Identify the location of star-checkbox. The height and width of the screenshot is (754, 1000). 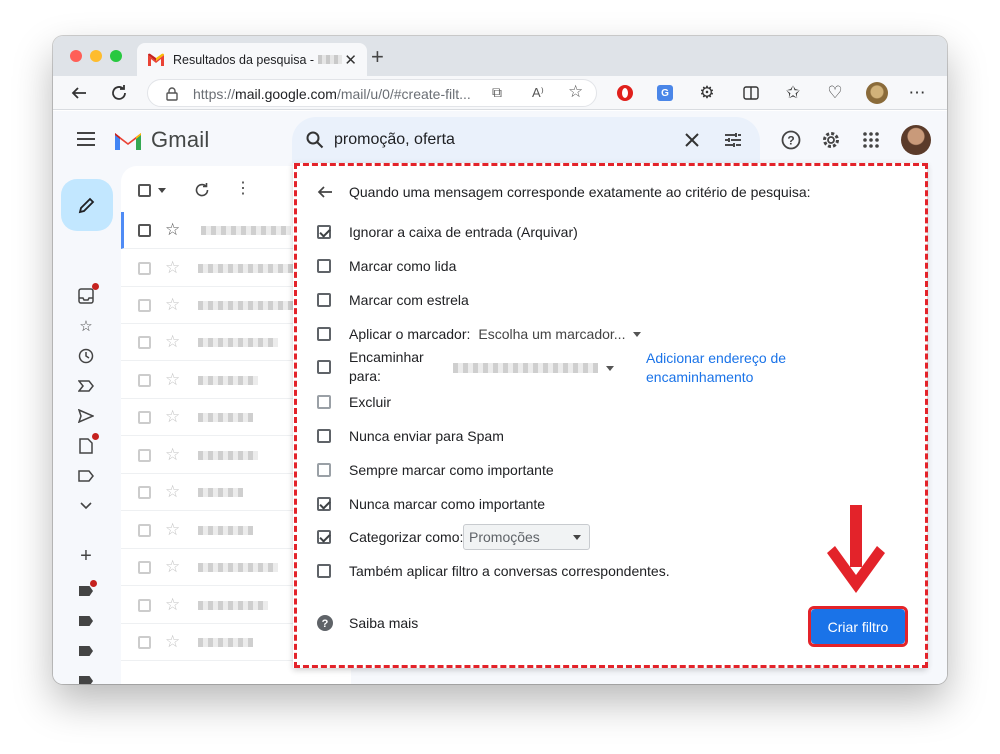
(324, 300).